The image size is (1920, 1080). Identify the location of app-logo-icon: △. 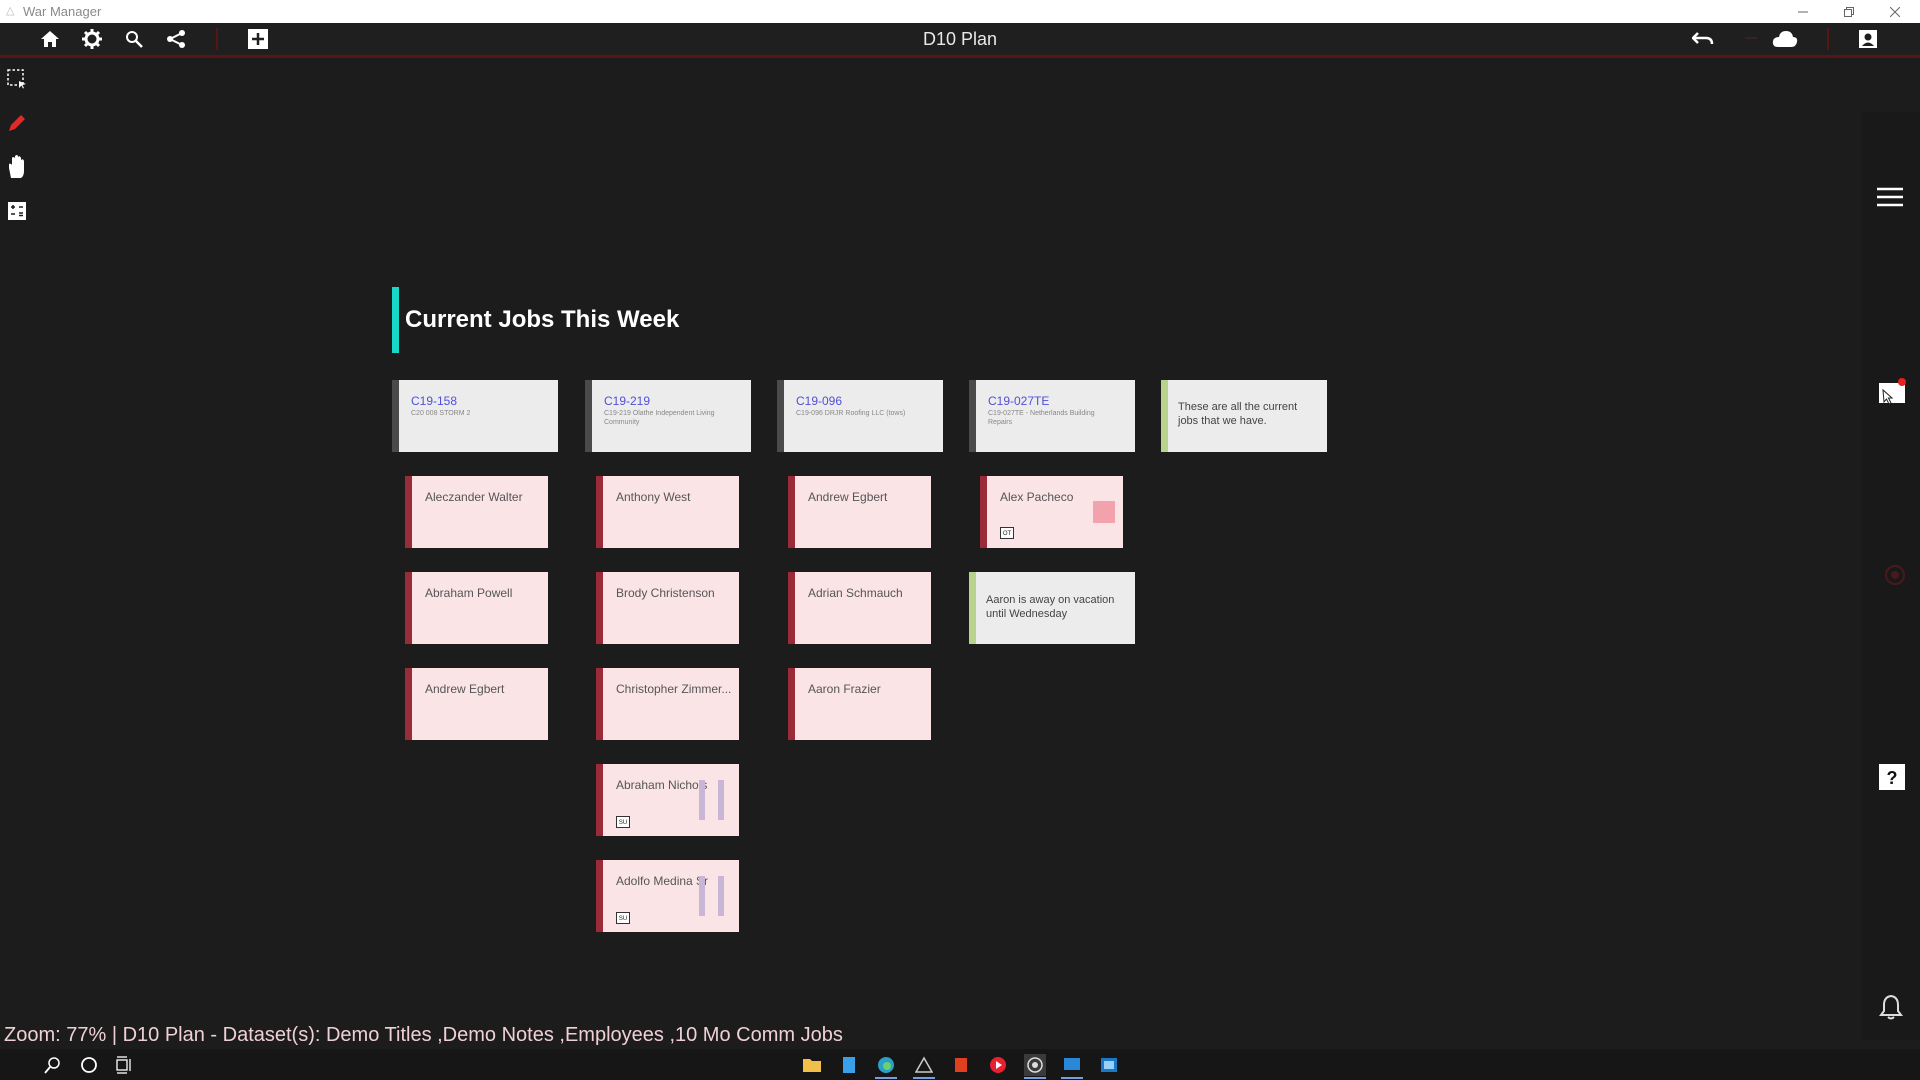
(10, 11).